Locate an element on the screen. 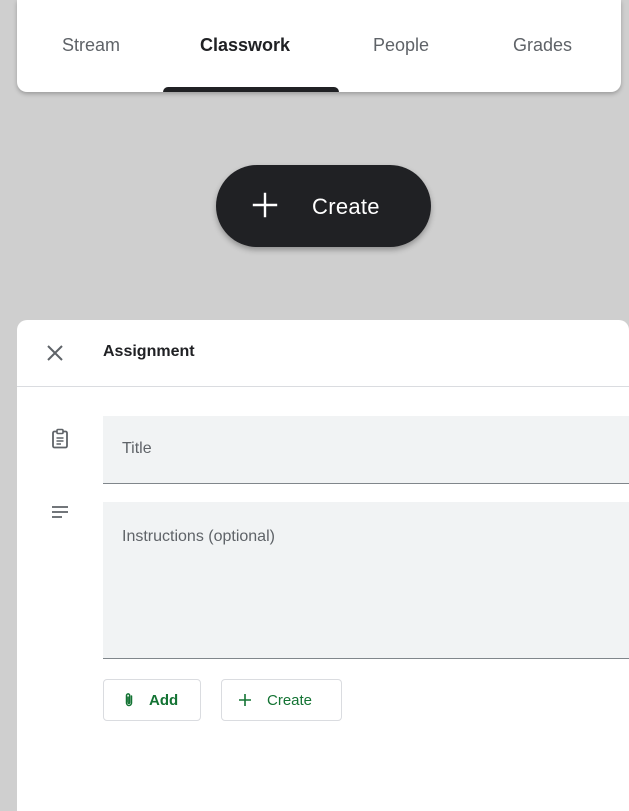  create-button-label-small: Create is located at coordinates (290, 700).